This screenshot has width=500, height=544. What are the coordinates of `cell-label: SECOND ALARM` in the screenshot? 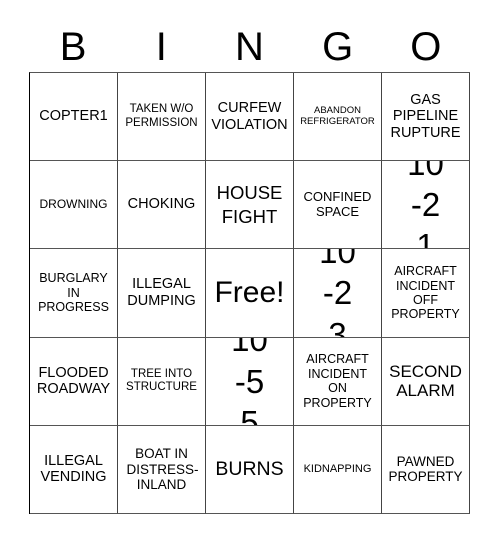 It's located at (425, 381).